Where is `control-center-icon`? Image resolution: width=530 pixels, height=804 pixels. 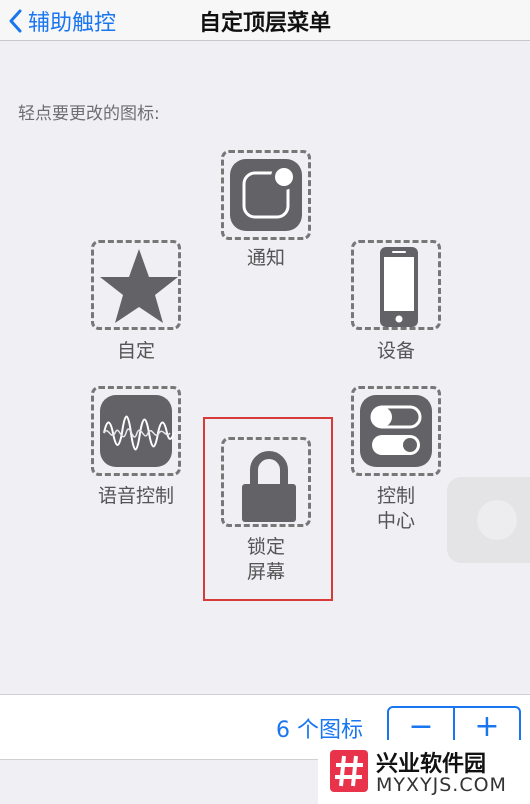 control-center-icon is located at coordinates (396, 430).